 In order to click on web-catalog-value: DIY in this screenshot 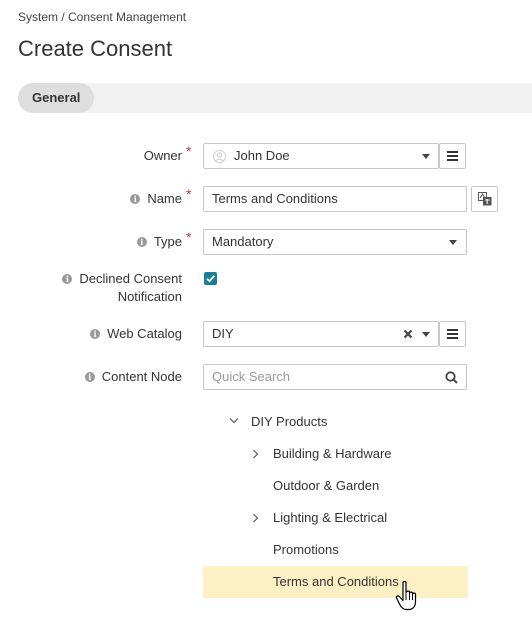, I will do `click(223, 333)`.